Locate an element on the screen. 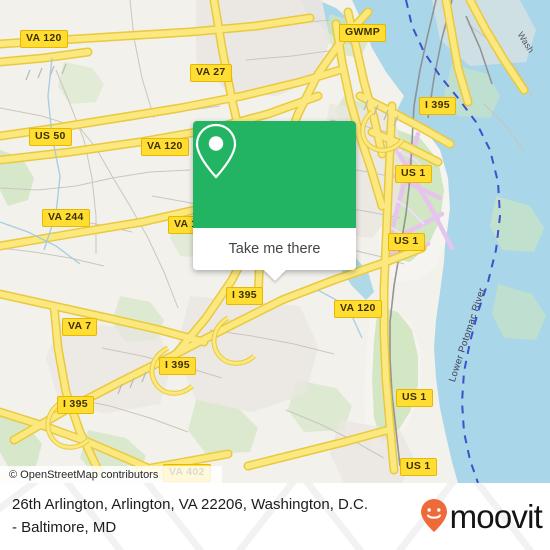 This screenshot has width=550, height=550. address-line-2: - Baltimore, MD is located at coordinates (64, 527).